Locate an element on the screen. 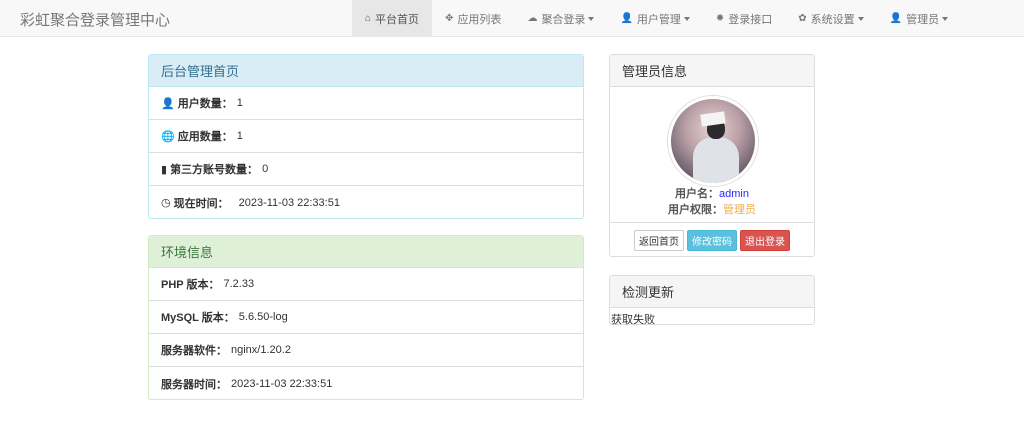  nav-label: 平台首页 is located at coordinates (397, 19).